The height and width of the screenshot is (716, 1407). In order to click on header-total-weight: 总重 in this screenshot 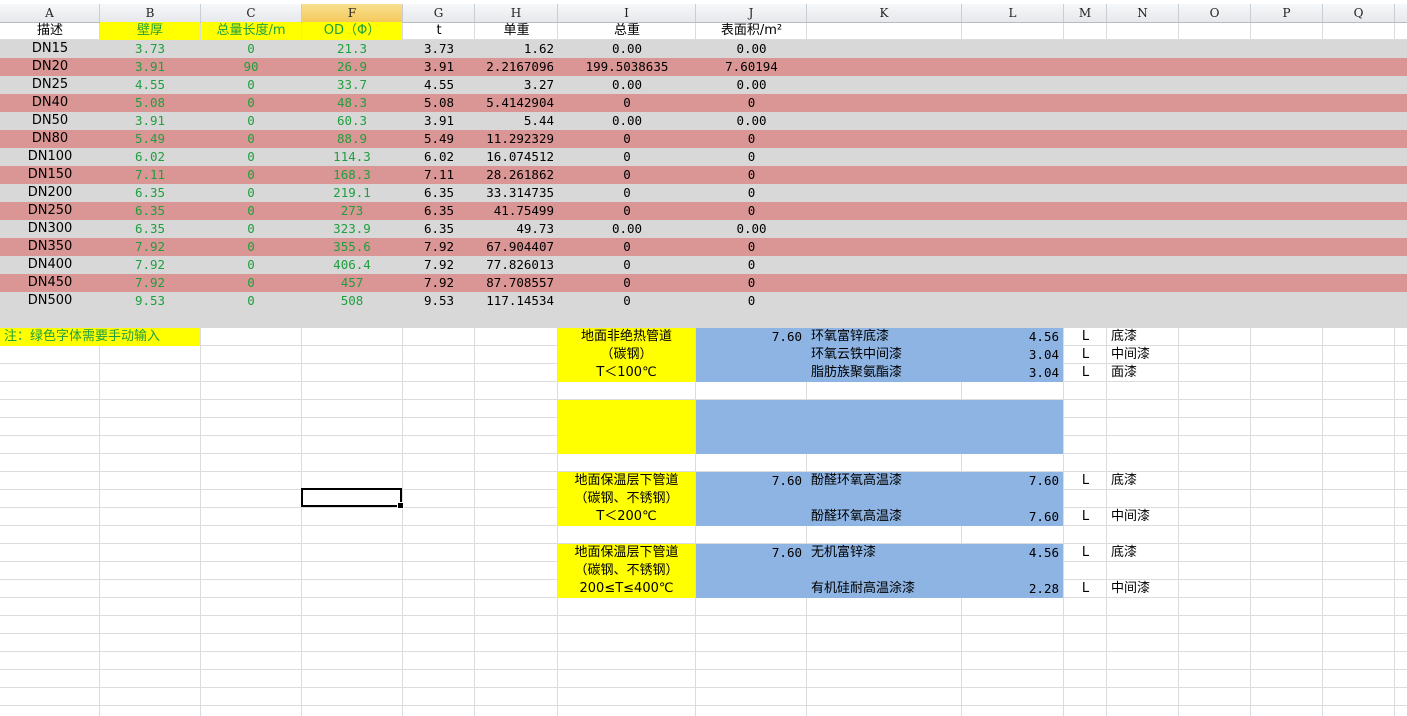, I will do `click(627, 31)`.